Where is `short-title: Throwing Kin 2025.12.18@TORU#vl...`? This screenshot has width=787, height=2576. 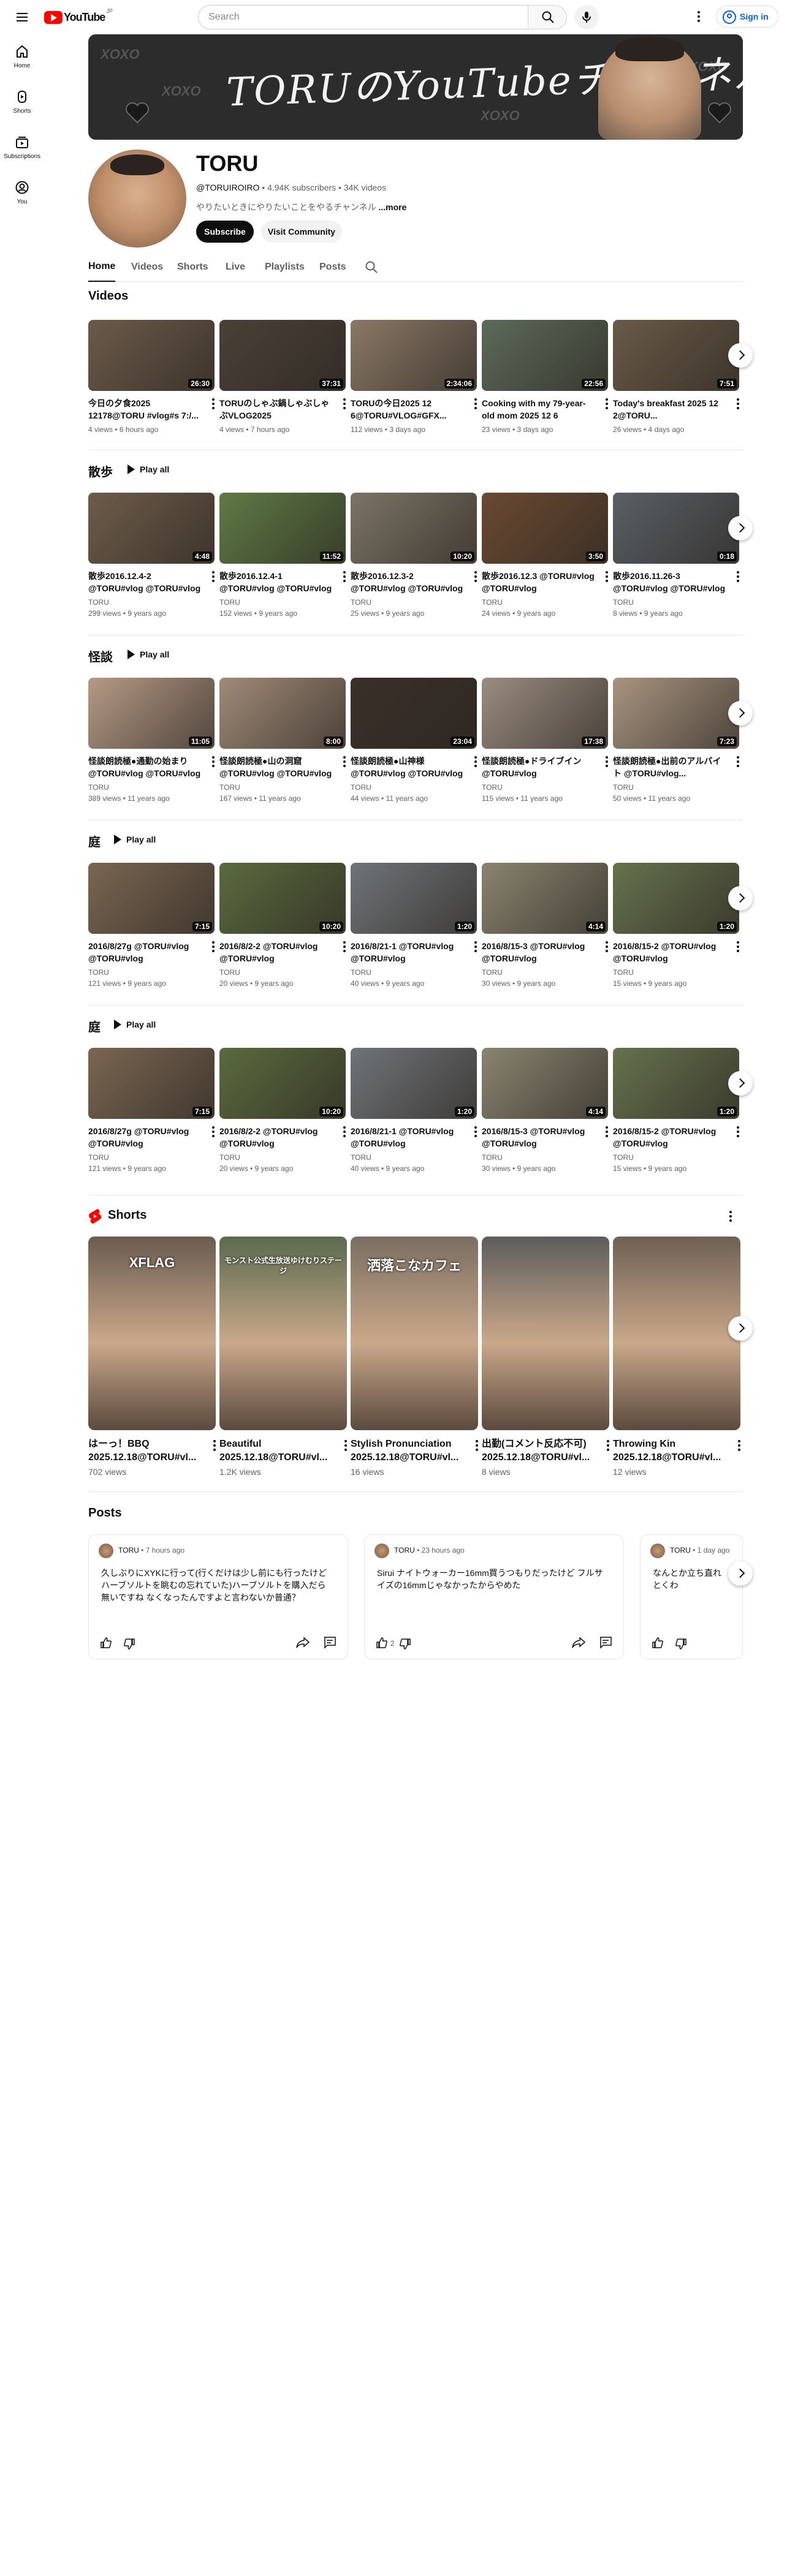
short-title: Throwing Kin 2025.12.18@TORU#vl... is located at coordinates (676, 1451).